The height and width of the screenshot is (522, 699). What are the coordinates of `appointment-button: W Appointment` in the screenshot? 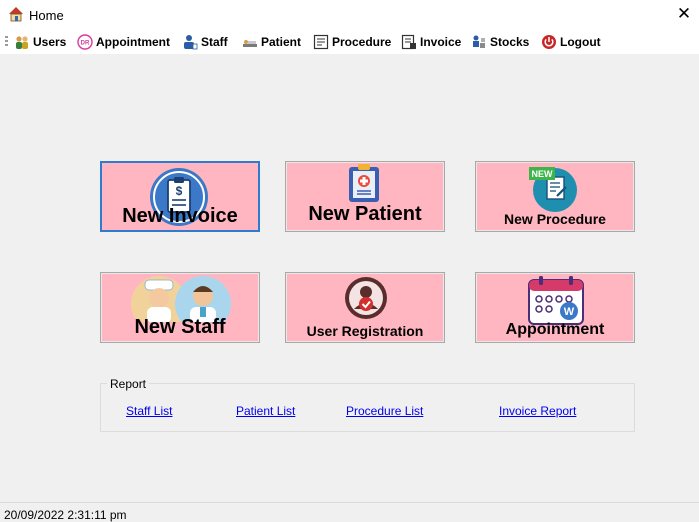 It's located at (555, 307).